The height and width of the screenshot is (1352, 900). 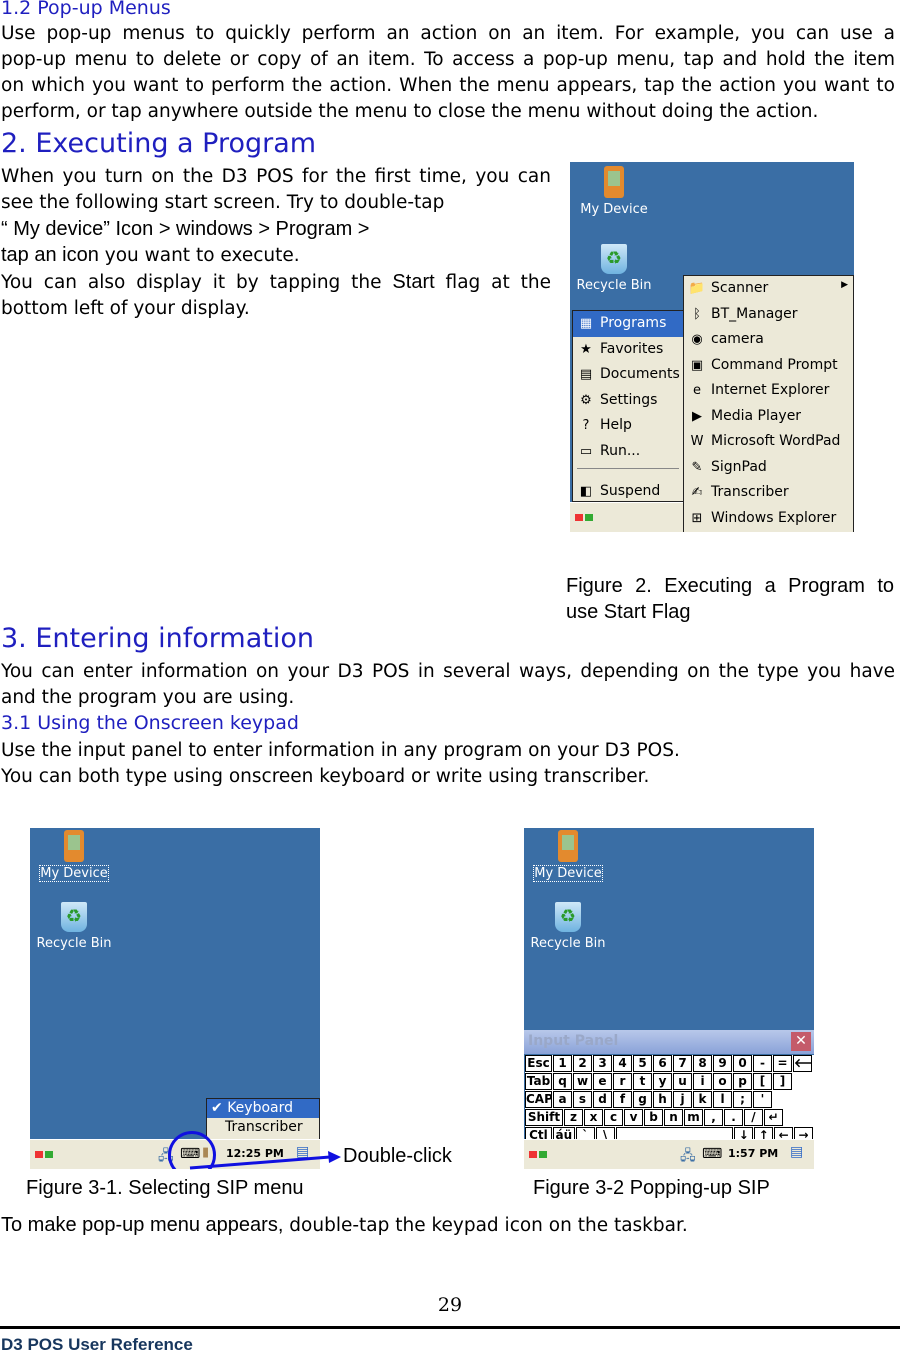 I want to click on key: 3, so click(x=602, y=1063).